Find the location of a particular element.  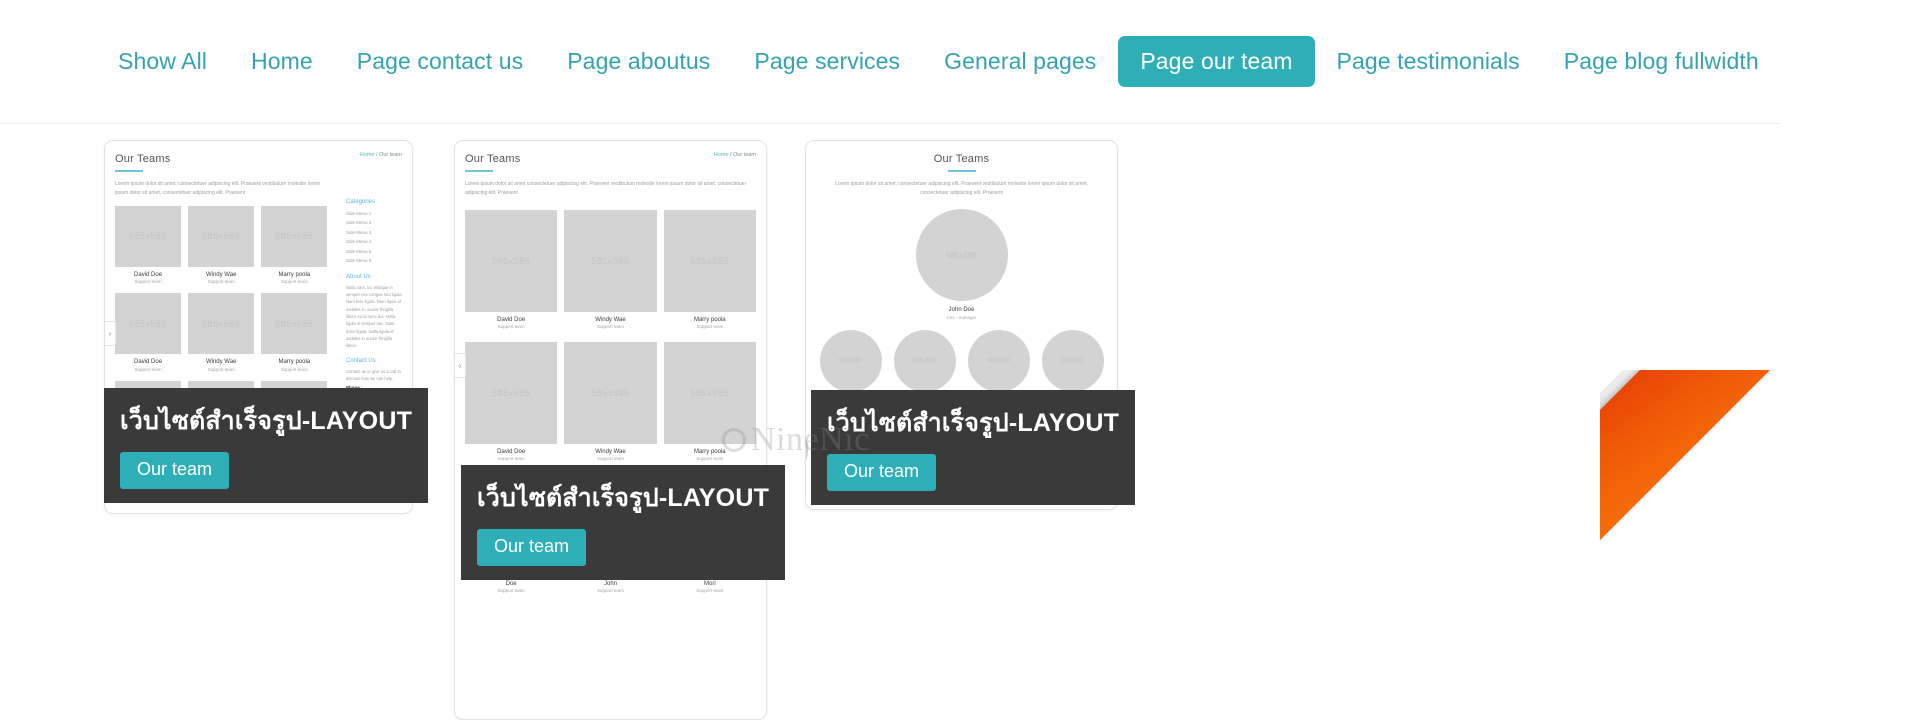

card1-breadcrumb: Home / Our team is located at coordinates (381, 155).